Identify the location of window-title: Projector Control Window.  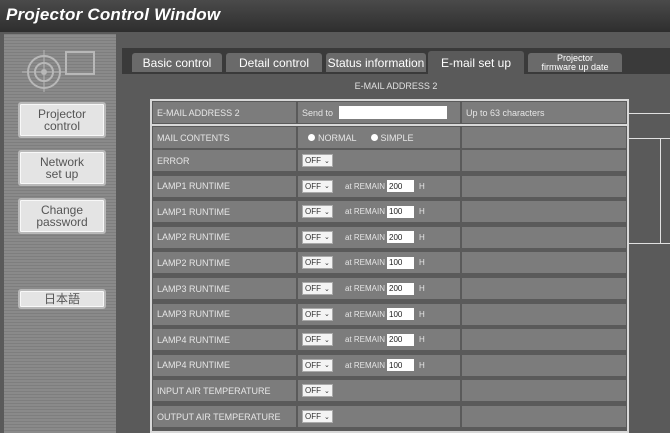
(113, 14).